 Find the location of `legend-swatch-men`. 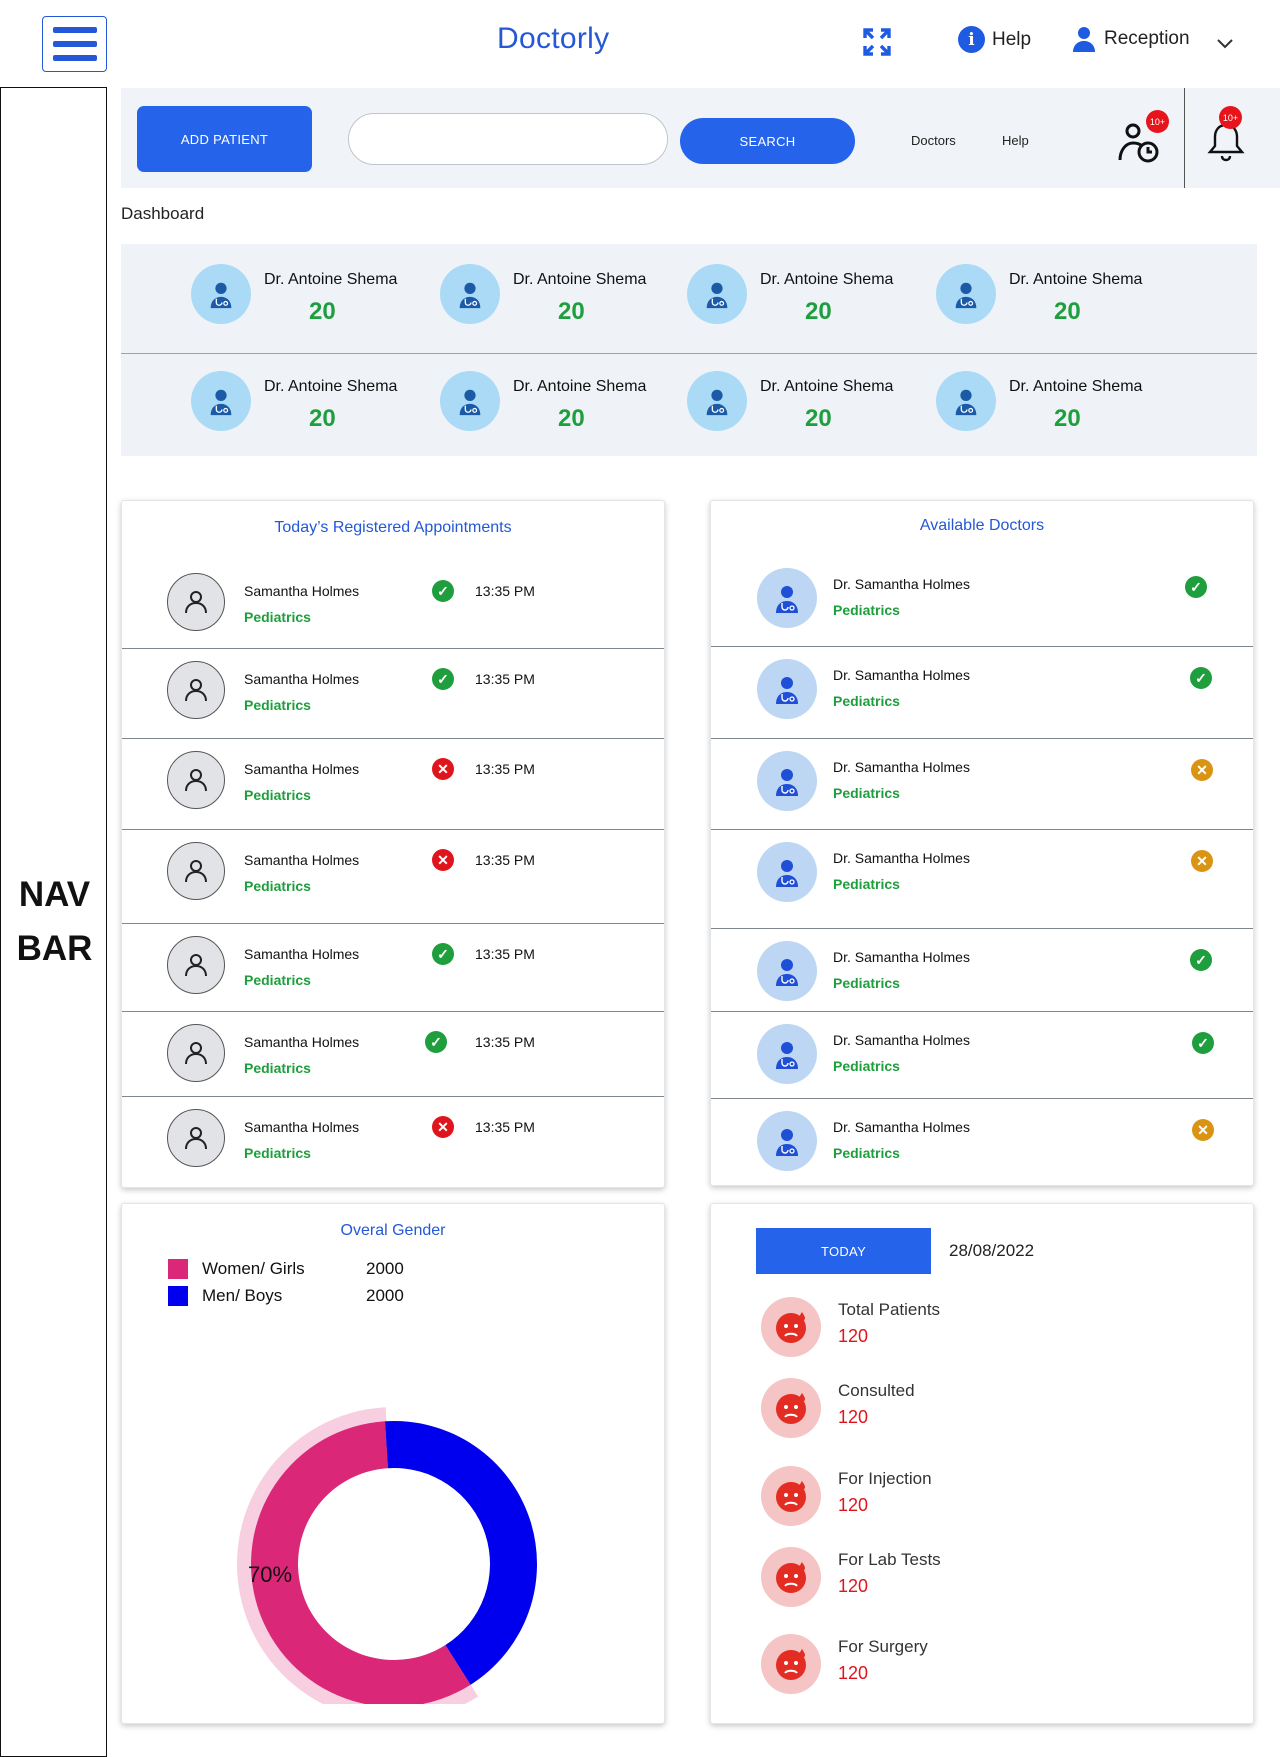

legend-swatch-men is located at coordinates (178, 1296).